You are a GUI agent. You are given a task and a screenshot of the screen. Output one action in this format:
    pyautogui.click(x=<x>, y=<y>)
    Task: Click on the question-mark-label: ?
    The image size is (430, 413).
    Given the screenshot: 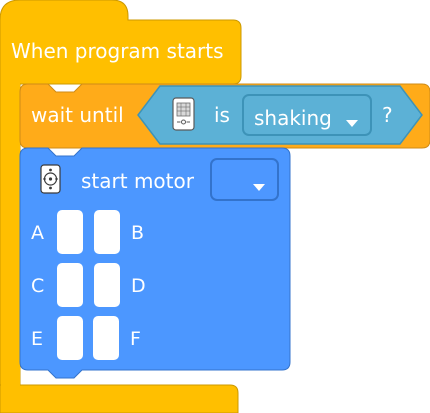 What is the action you would take?
    pyautogui.click(x=387, y=115)
    